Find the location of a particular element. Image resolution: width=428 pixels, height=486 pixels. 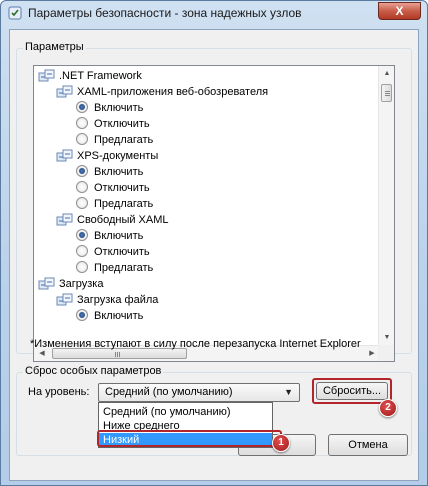

tree-category: .NET Framework is located at coordinates (90, 76).